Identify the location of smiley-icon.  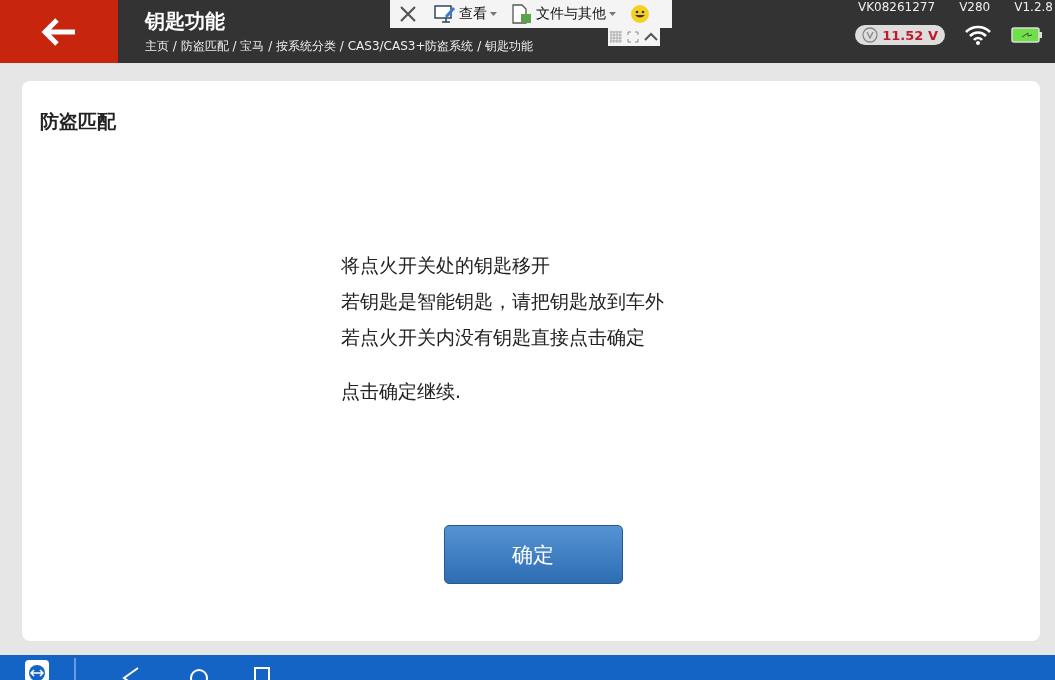
(640, 14).